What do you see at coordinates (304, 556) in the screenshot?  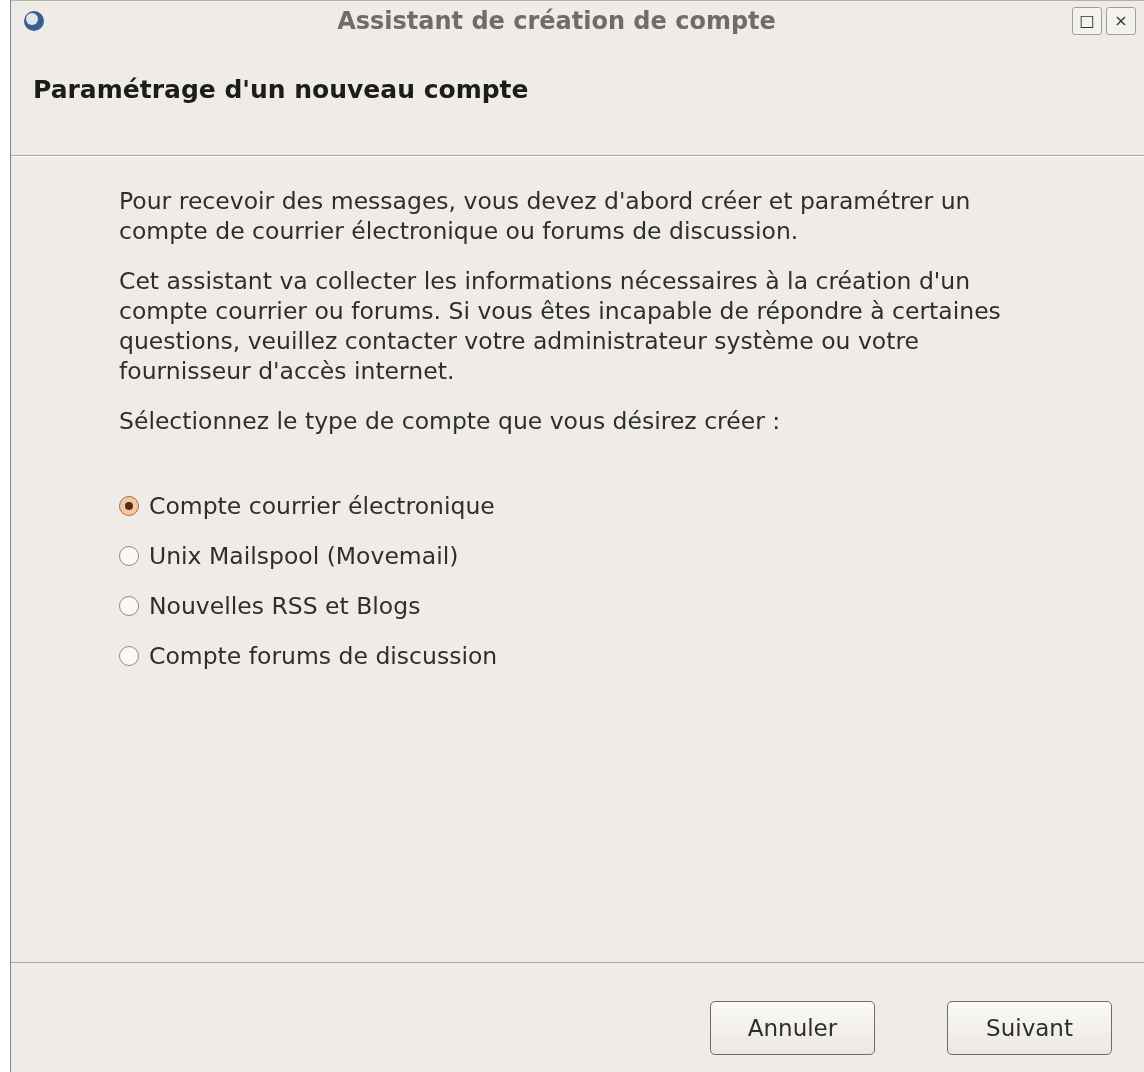 I see `radio-label: Unix Mailspool (Movemail)` at bounding box center [304, 556].